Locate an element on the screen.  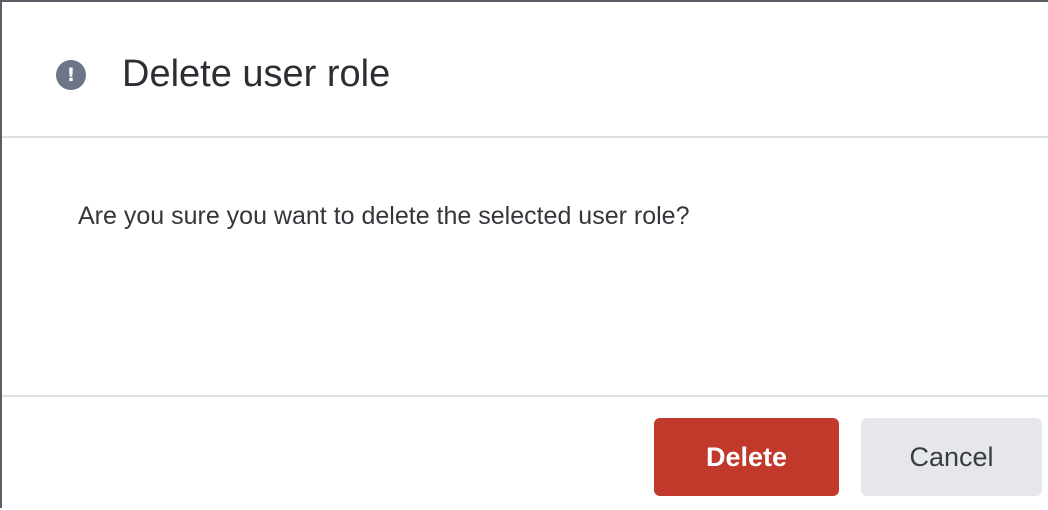
dialog-title: Delete user role is located at coordinates (256, 74).